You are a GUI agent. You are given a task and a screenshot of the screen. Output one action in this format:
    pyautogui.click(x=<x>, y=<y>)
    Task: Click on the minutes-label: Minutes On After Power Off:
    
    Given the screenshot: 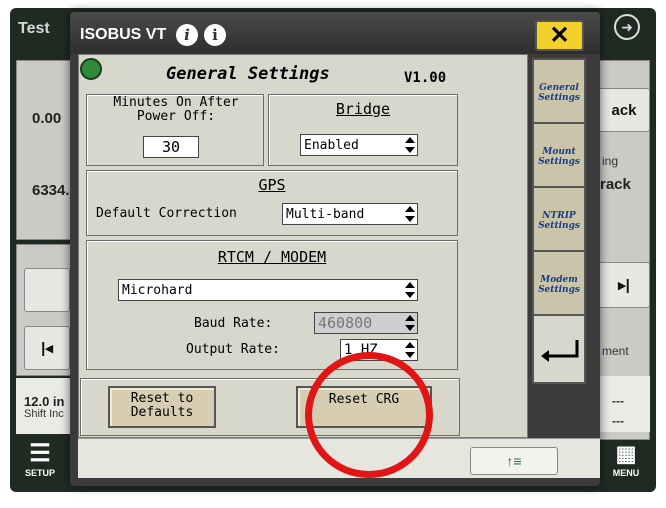 What is the action you would take?
    pyautogui.click(x=176, y=109)
    